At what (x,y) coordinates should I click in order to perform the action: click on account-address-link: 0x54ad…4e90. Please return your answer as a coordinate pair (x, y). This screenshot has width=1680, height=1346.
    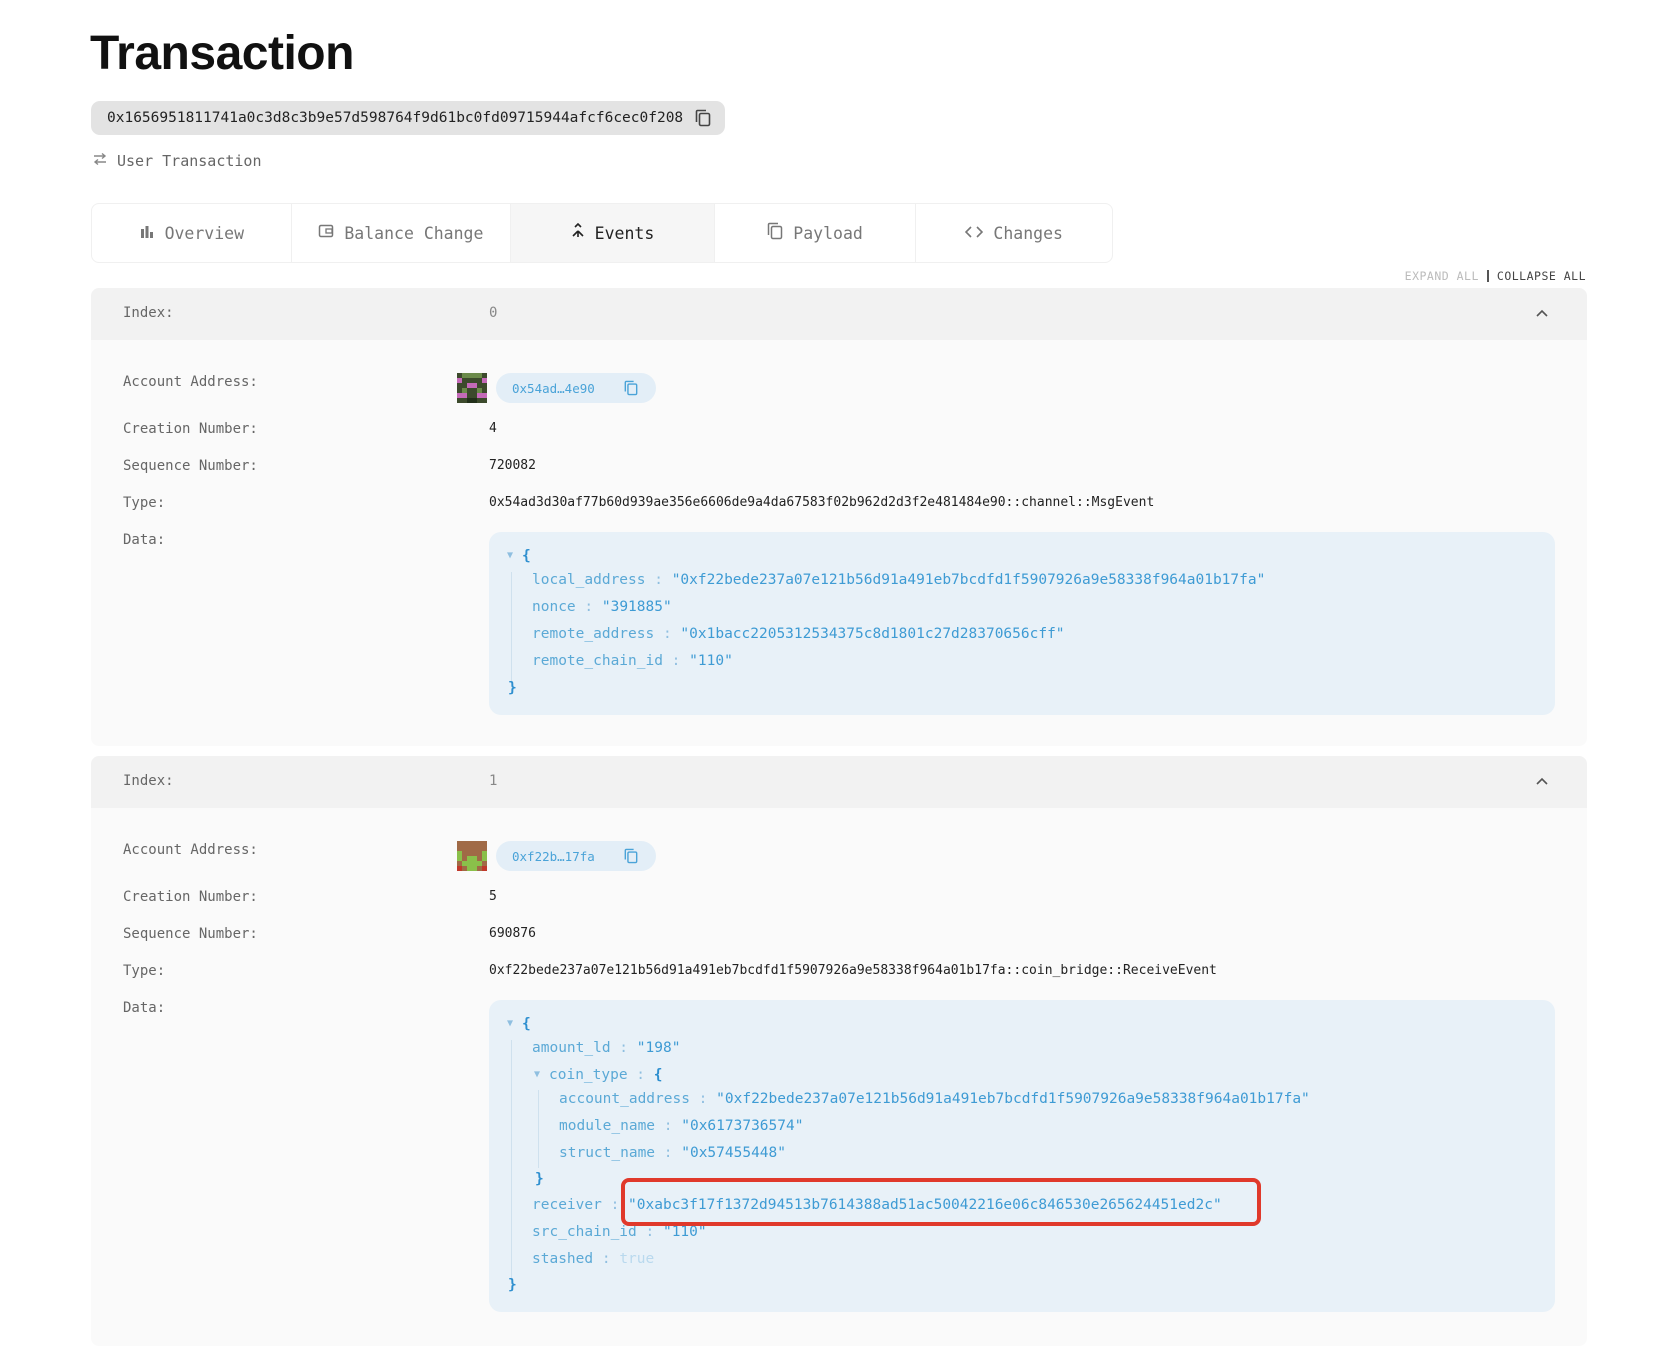
    Looking at the image, I should click on (576, 388).